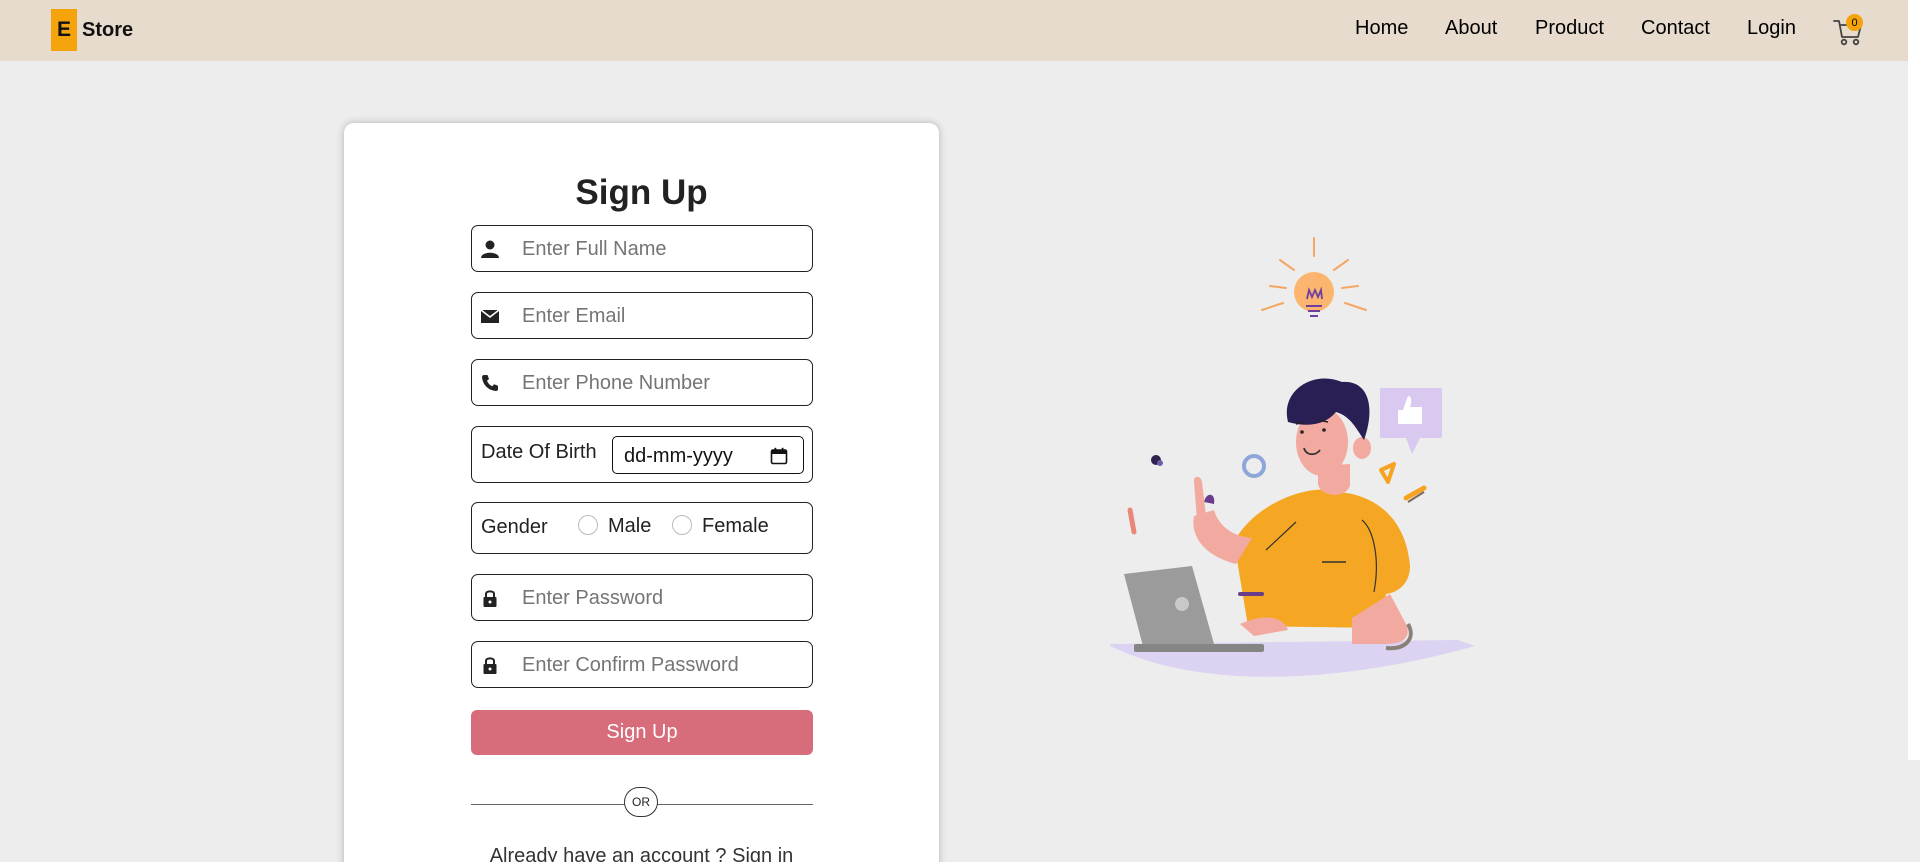 This screenshot has width=1920, height=862. What do you see at coordinates (662, 383) in the screenshot?
I see `phone-input` at bounding box center [662, 383].